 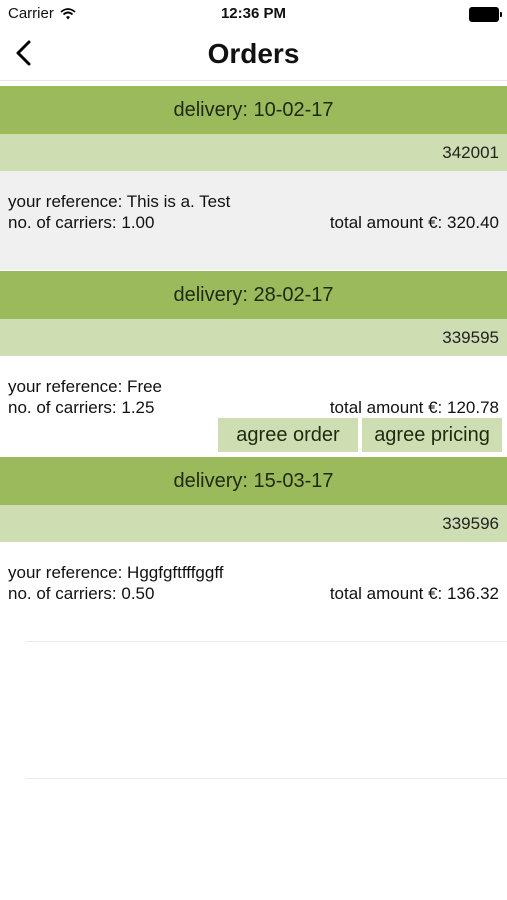 I want to click on agree-order-button: agree order, so click(x=288, y=435).